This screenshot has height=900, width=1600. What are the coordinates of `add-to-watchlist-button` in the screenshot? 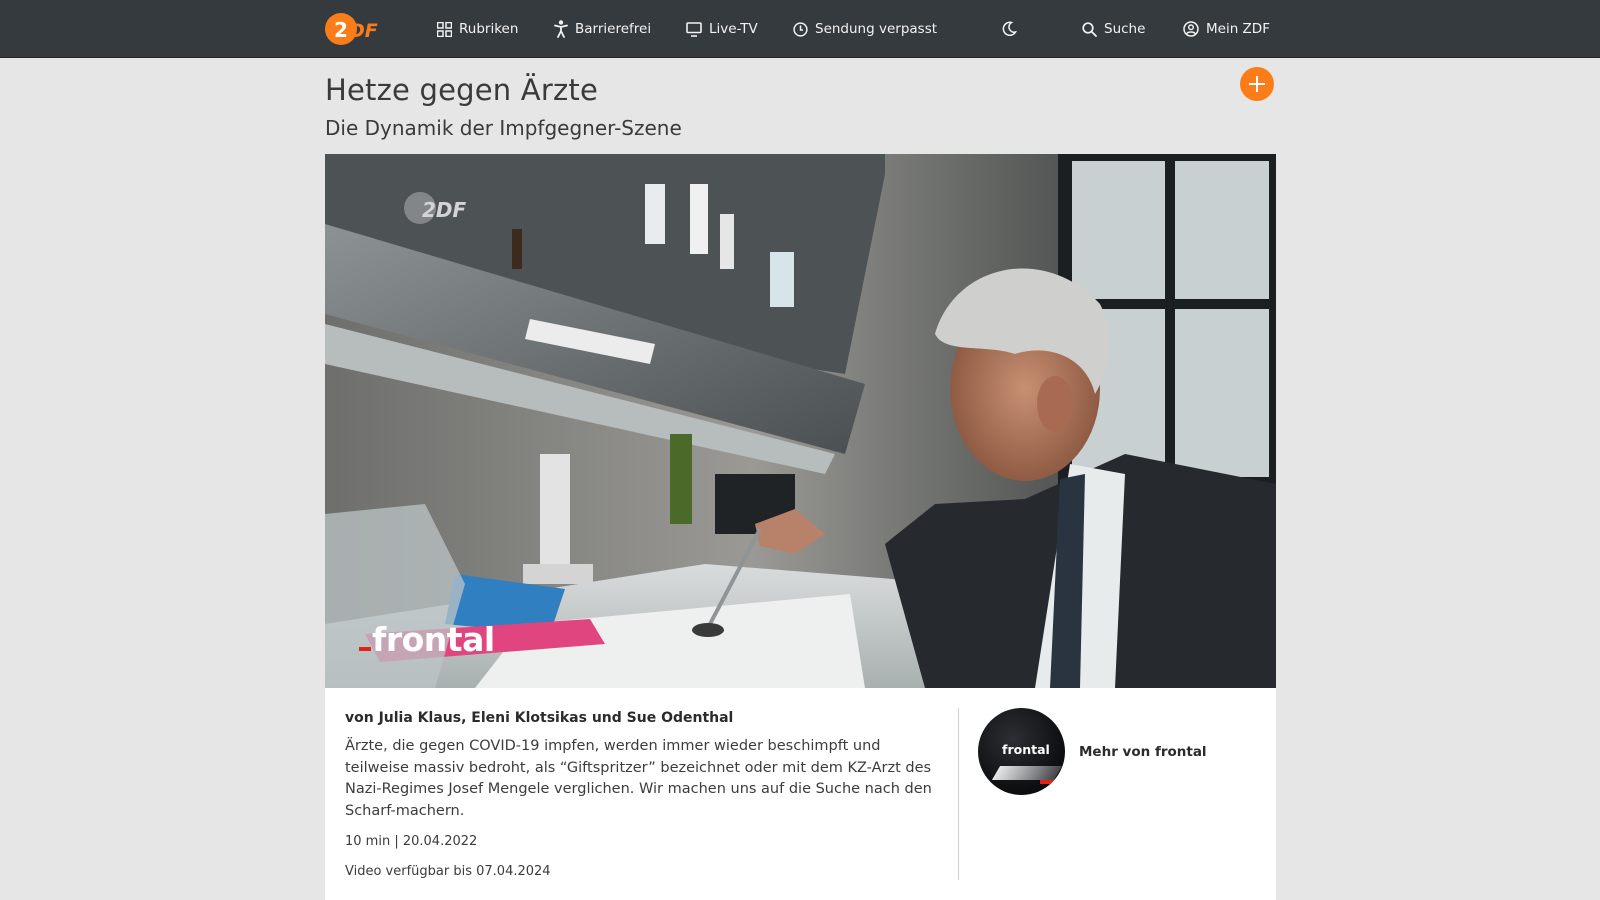 It's located at (1257, 84).